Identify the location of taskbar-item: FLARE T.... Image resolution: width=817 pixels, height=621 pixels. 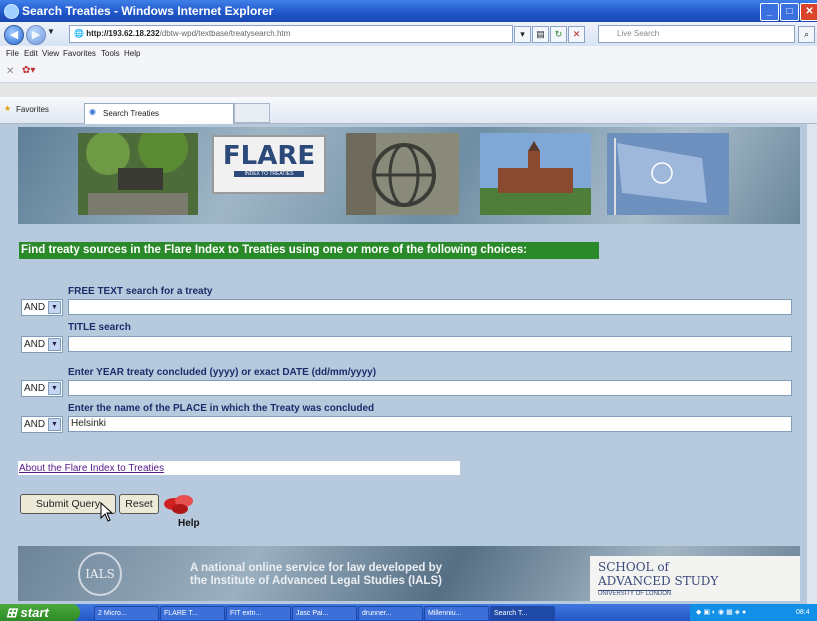
(192, 613).